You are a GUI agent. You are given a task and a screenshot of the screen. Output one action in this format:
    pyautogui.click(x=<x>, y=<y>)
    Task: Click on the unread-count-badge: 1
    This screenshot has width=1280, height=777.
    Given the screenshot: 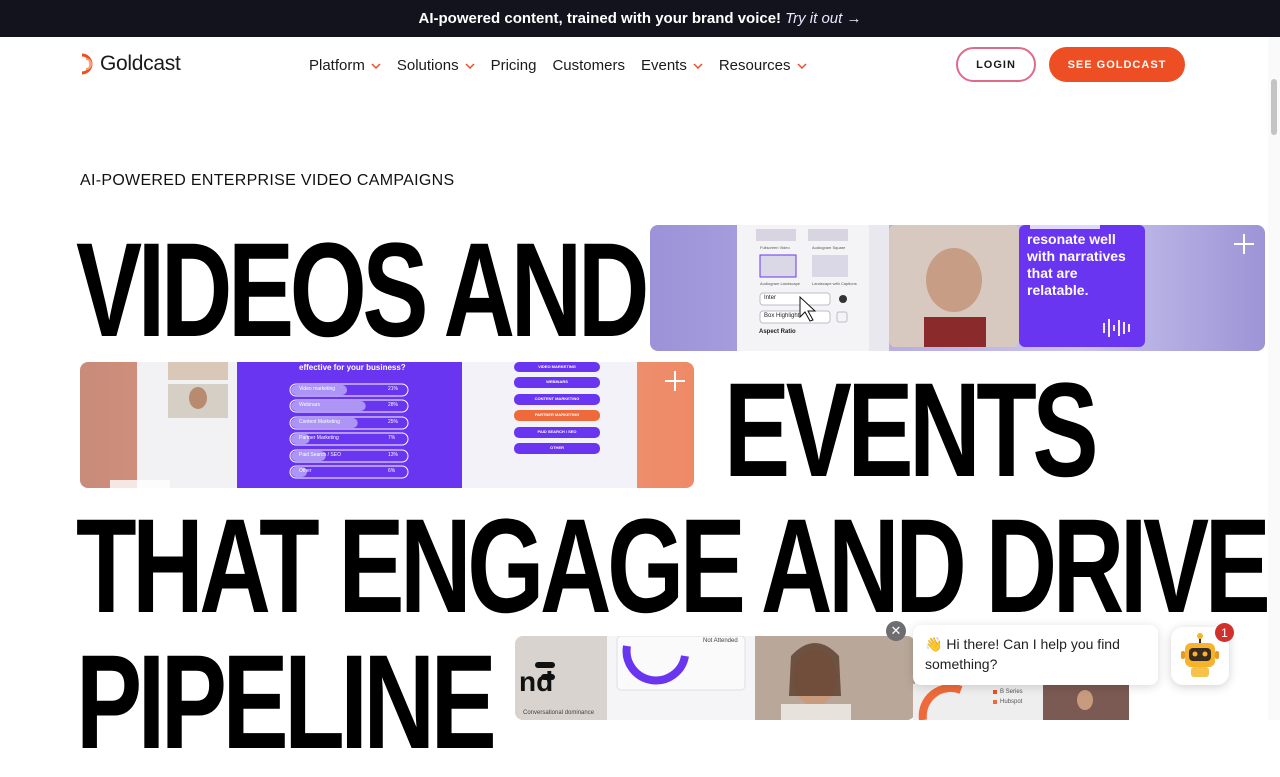 What is the action you would take?
    pyautogui.click(x=1224, y=632)
    